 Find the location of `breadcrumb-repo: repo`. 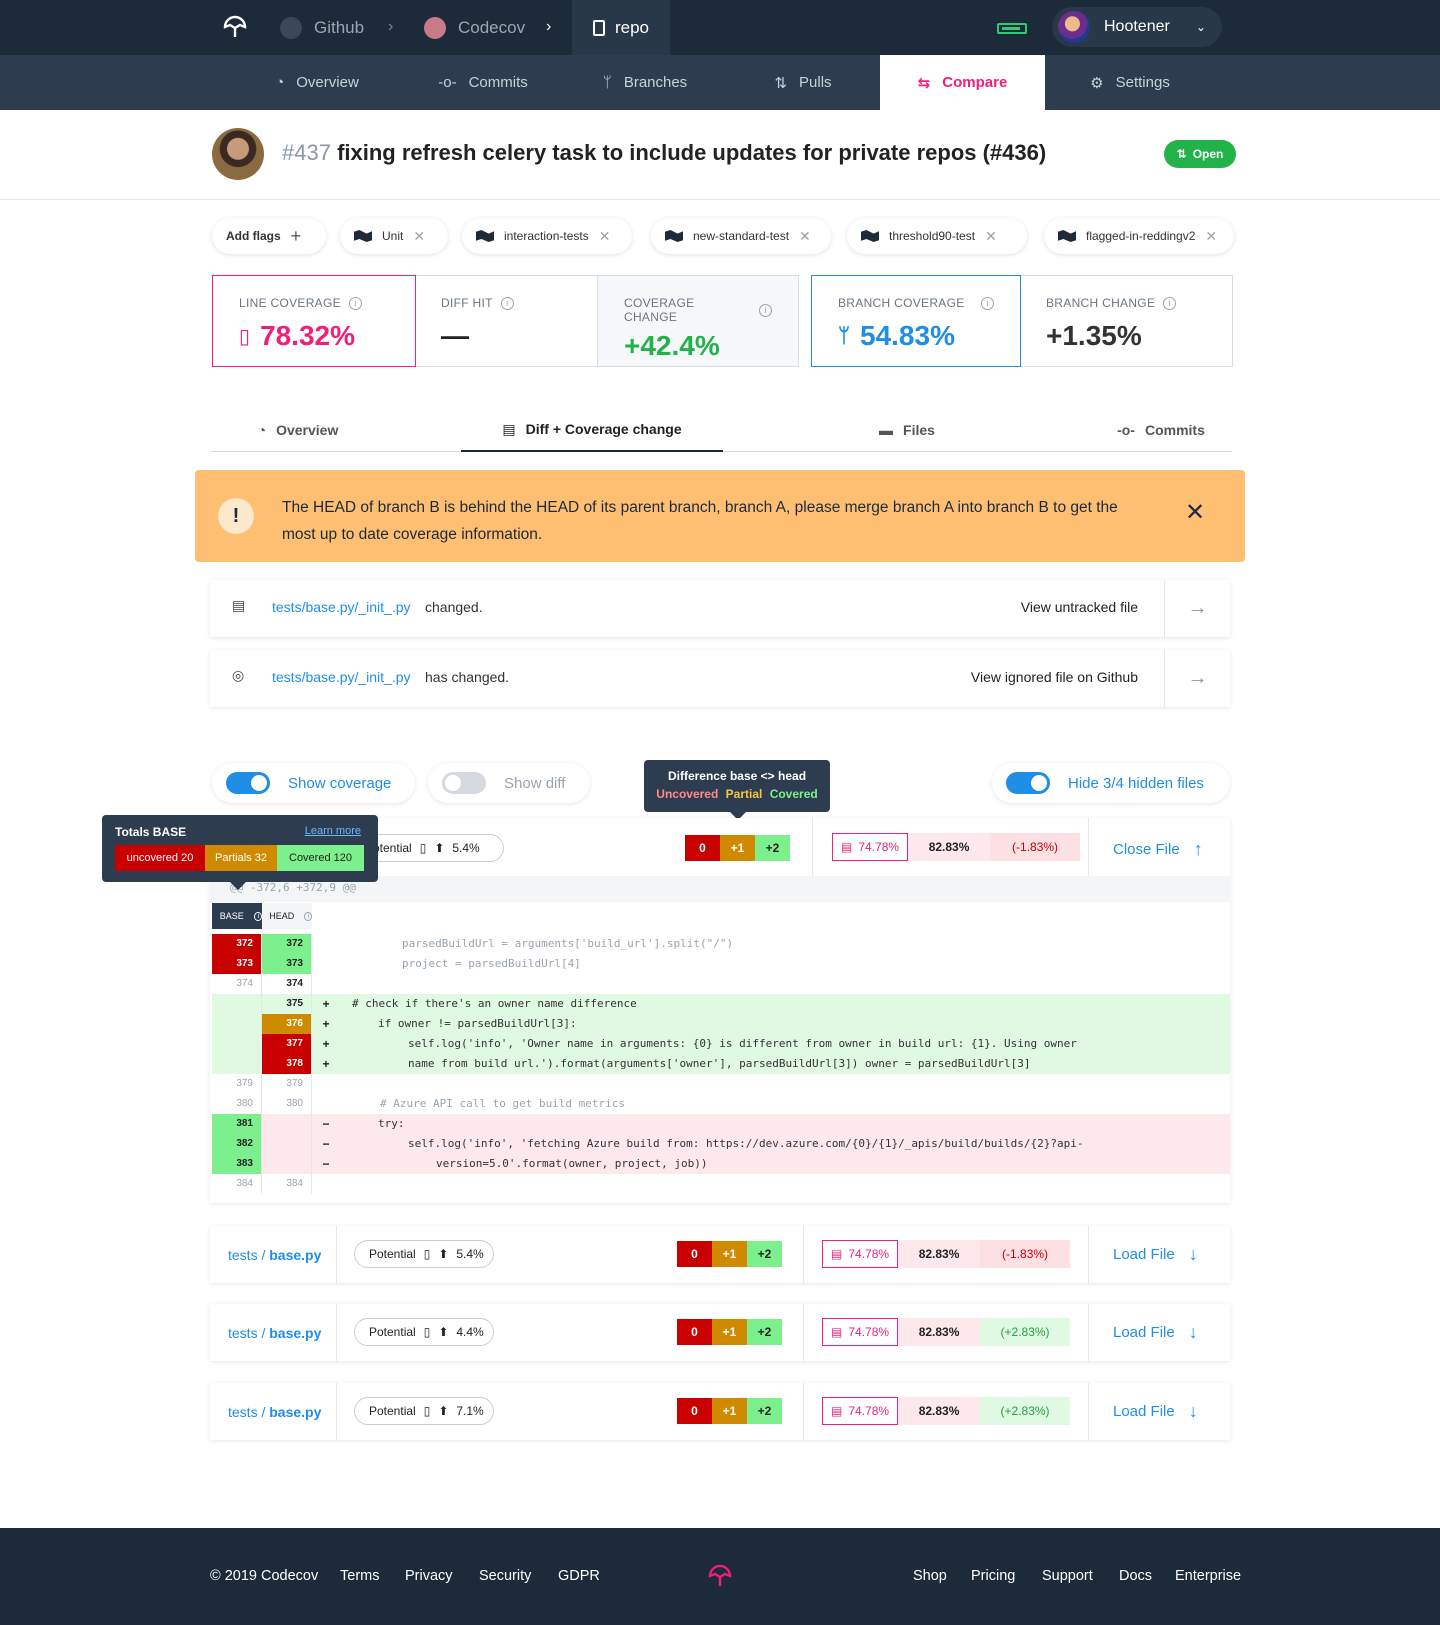

breadcrumb-repo: repo is located at coordinates (621, 27).